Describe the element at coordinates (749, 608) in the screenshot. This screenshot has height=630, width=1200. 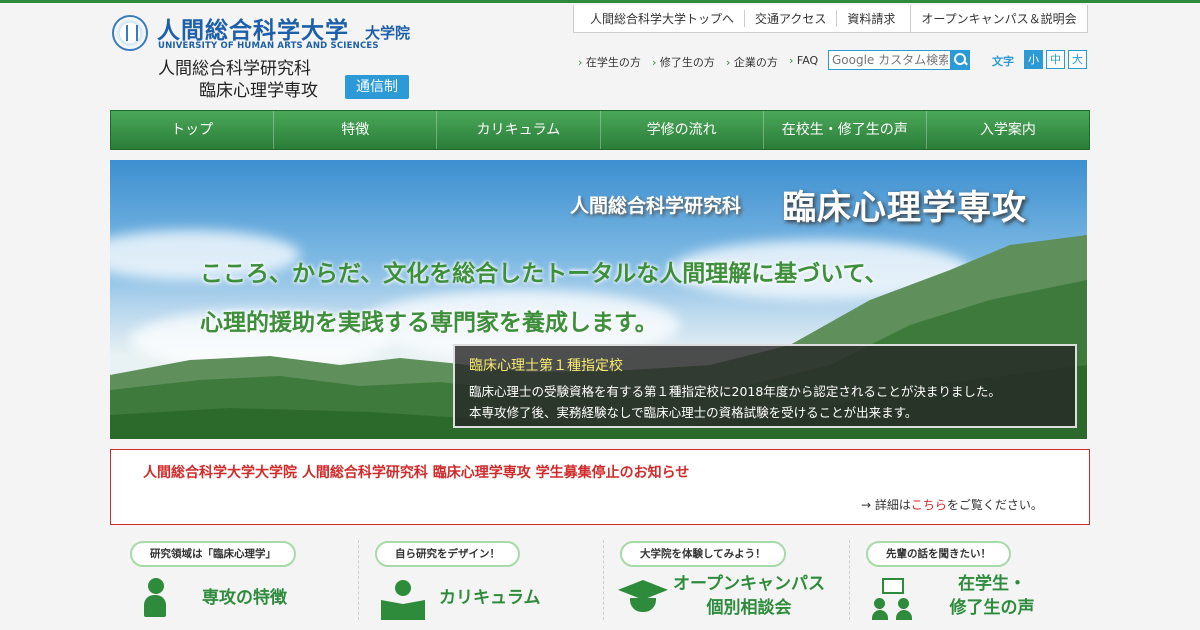
I see `feature-title-line-2: 個別相談会` at that location.